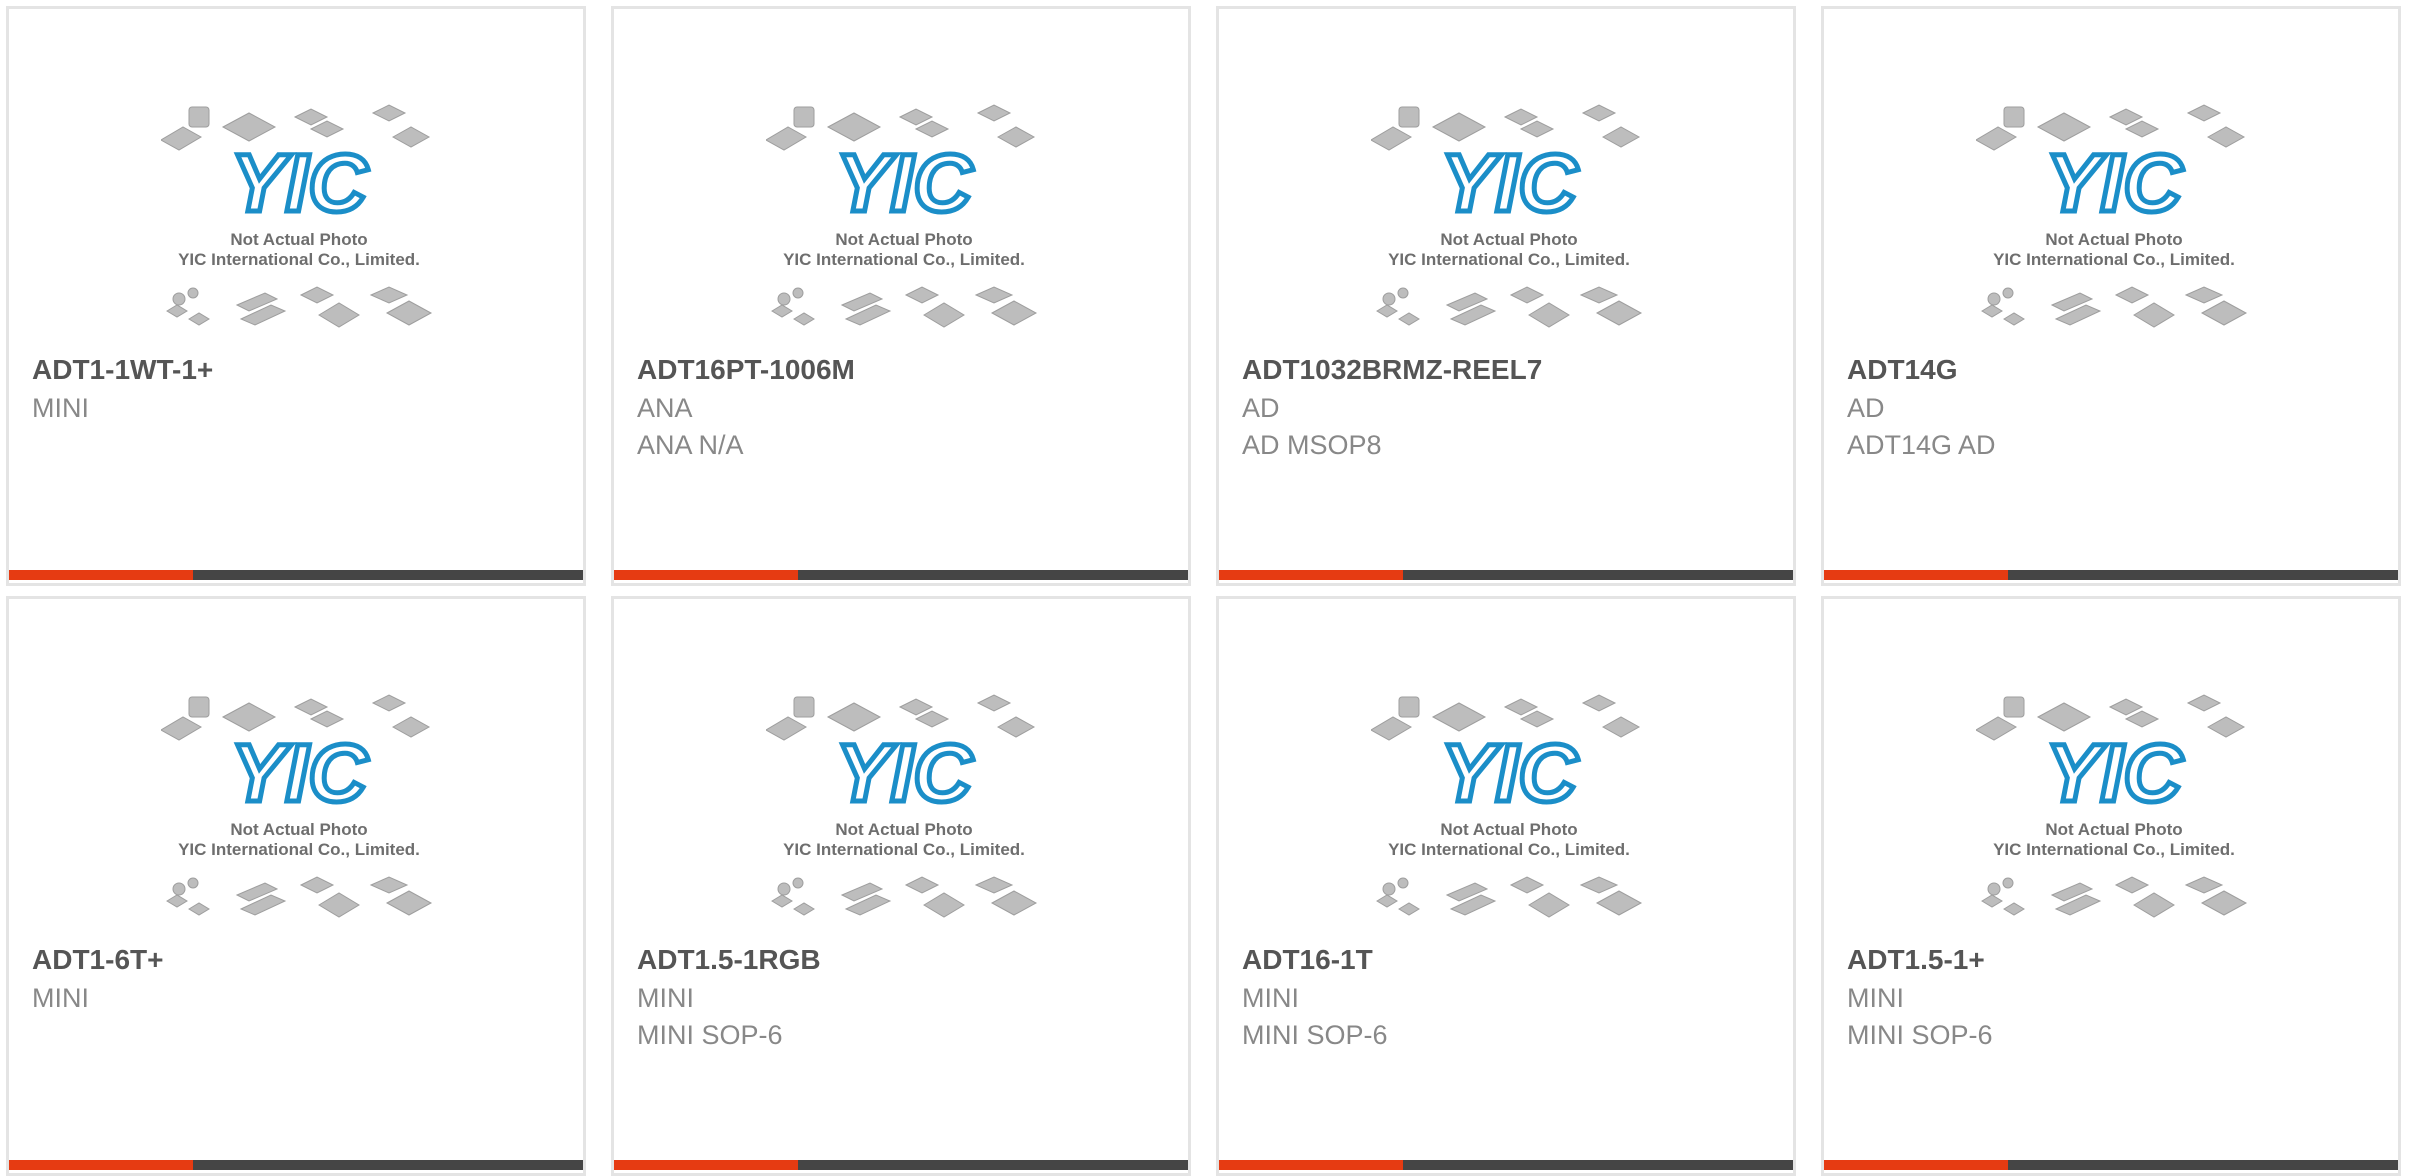 The width and height of the screenshot is (2410, 1176). Describe the element at coordinates (729, 960) in the screenshot. I see `part-number: ADT1.5-1RGB` at that location.